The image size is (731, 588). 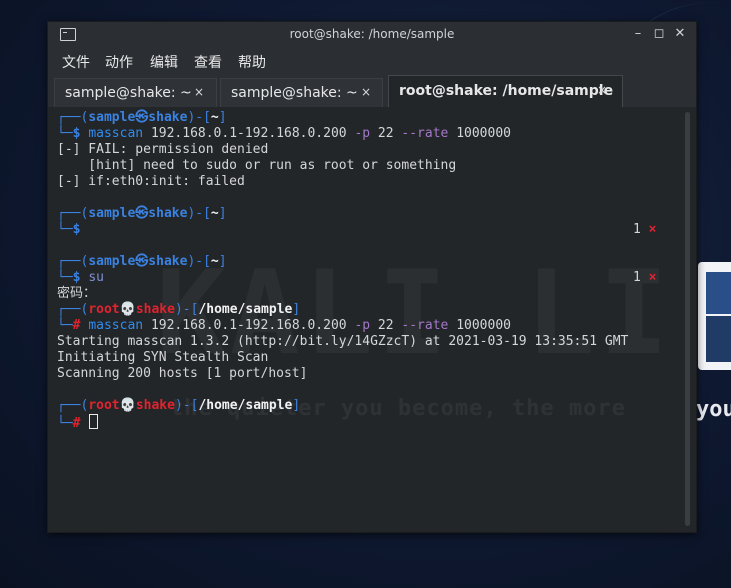 What do you see at coordinates (687, 319) in the screenshot?
I see `vertical-scrollbar` at bounding box center [687, 319].